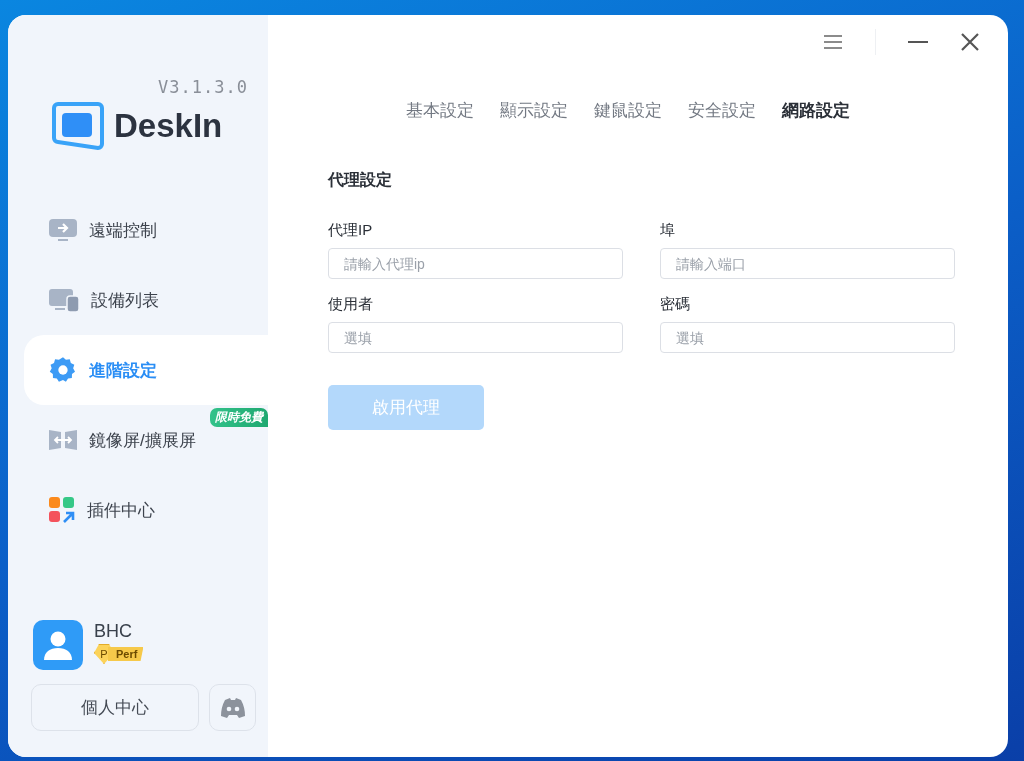  Describe the element at coordinates (62, 510) in the screenshot. I see `apps-grid-icon` at that location.